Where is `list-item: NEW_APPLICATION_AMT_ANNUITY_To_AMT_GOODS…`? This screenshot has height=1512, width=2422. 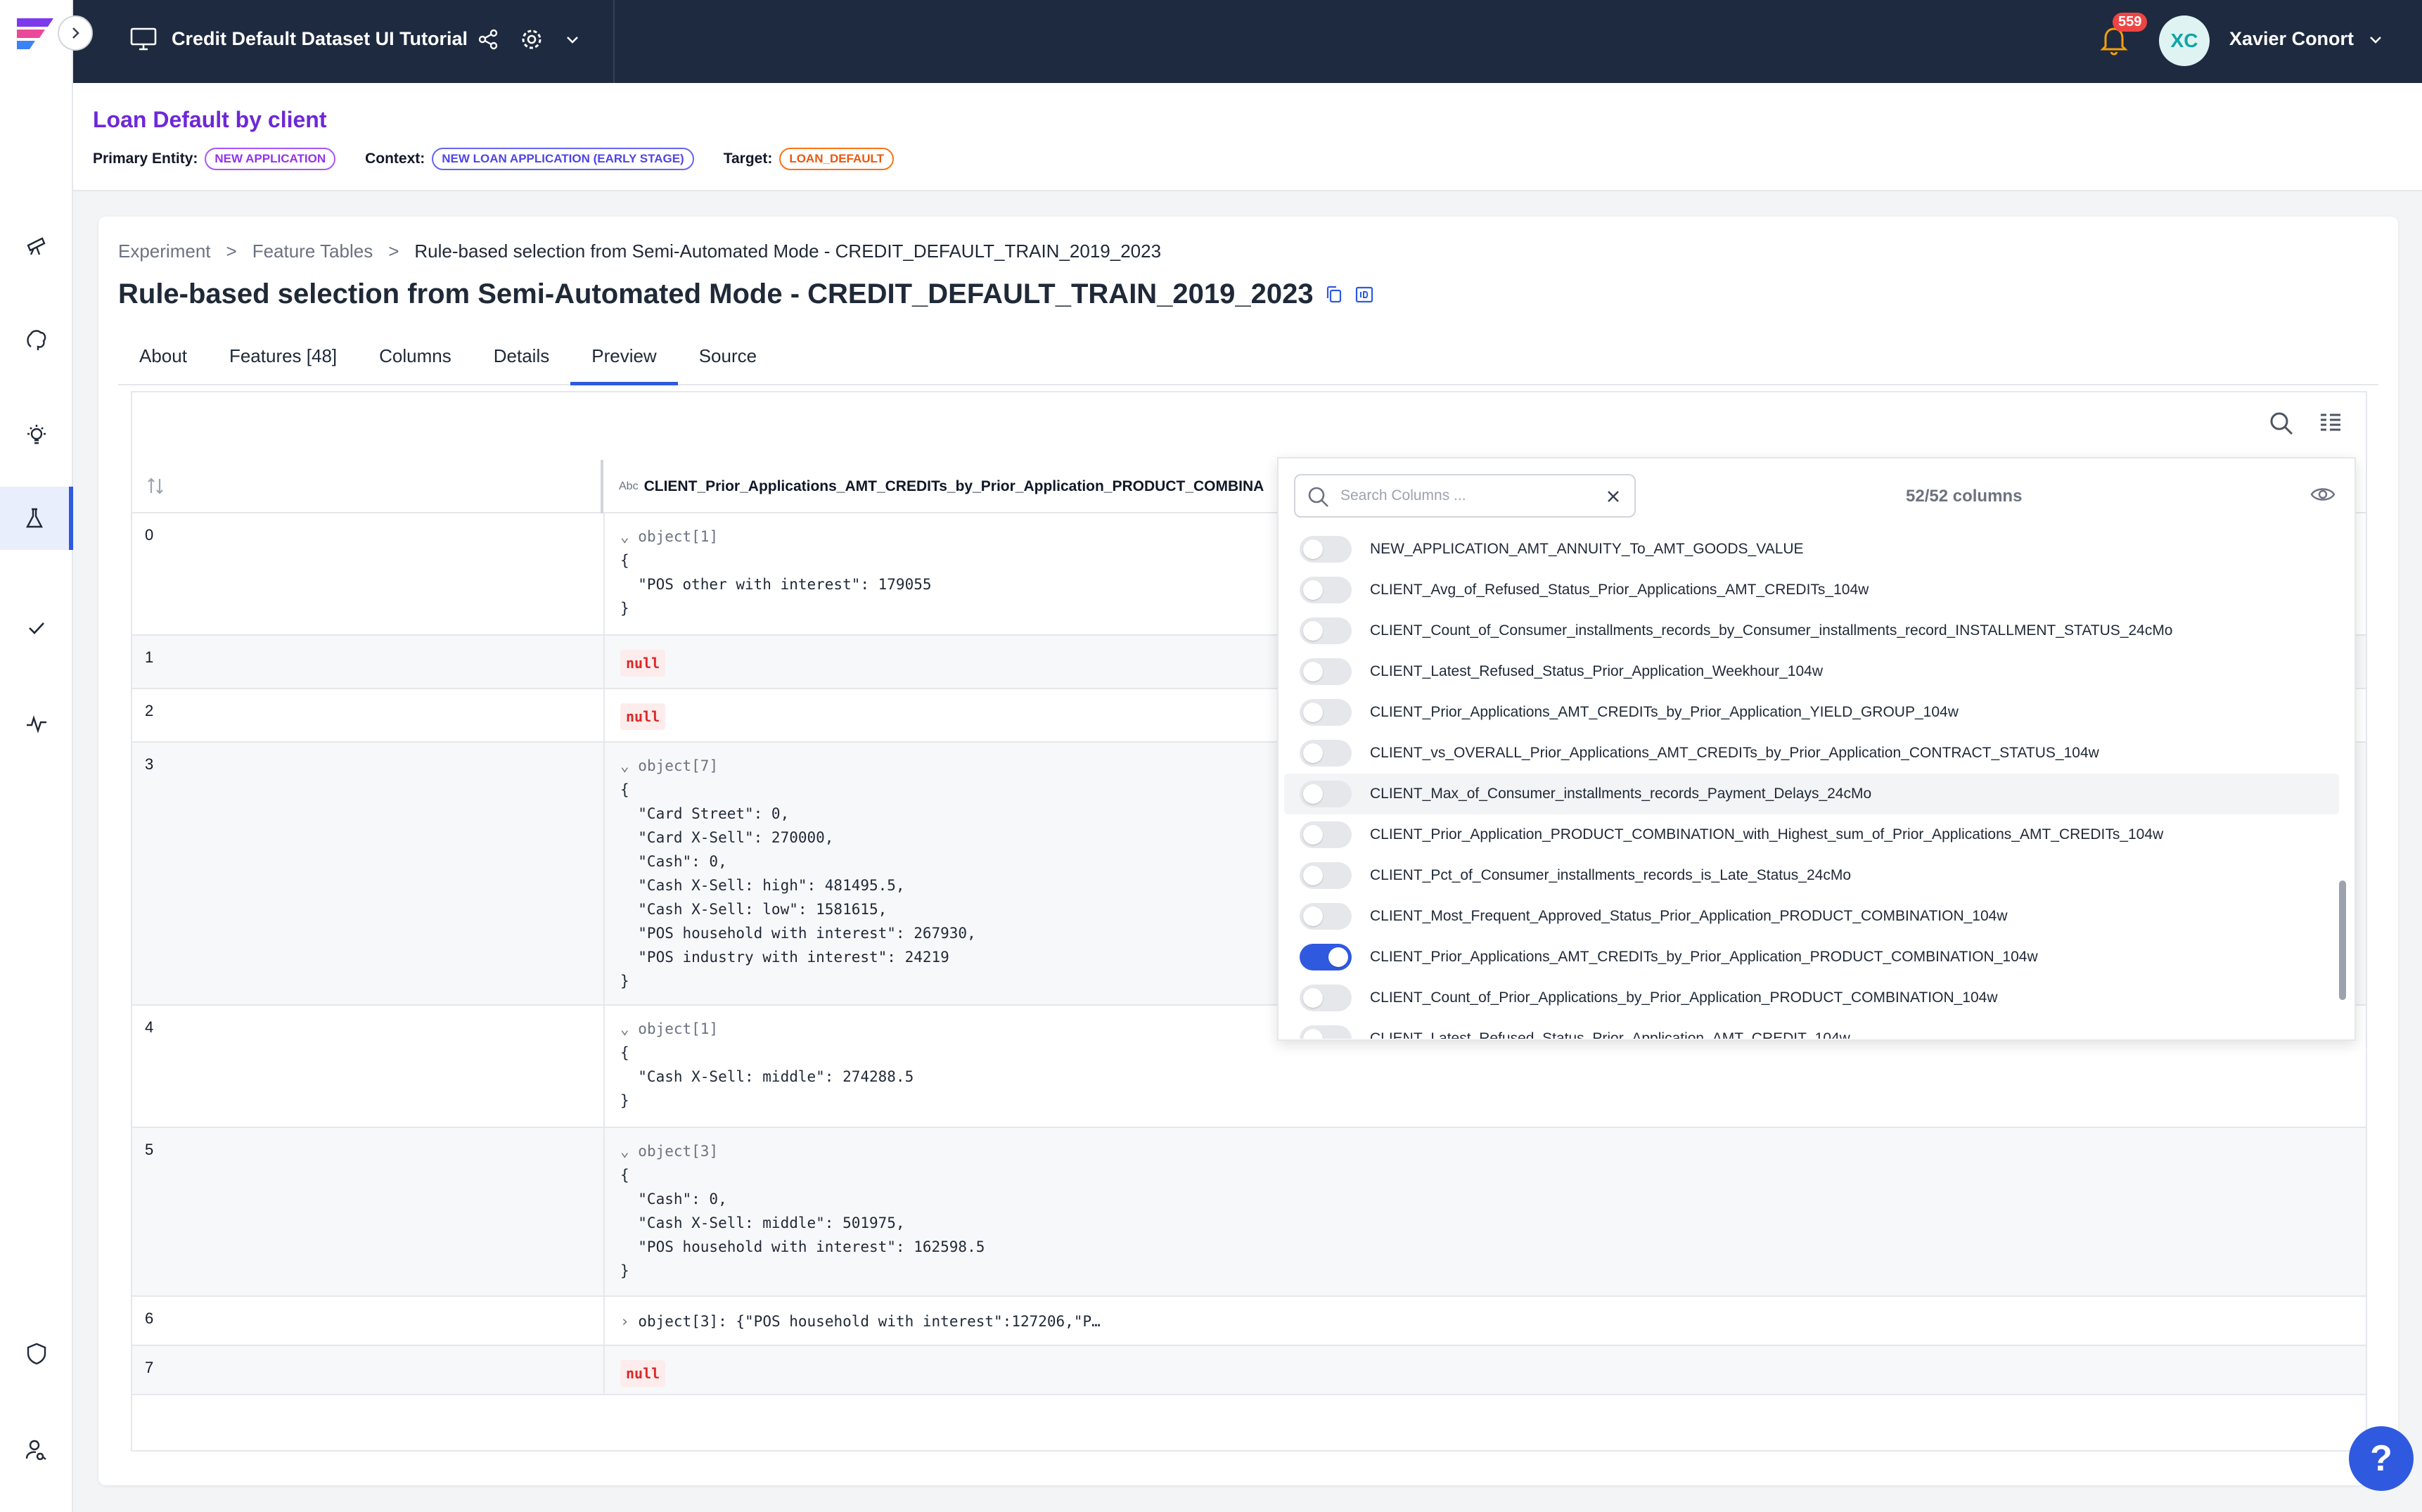 list-item: NEW_APPLICATION_AMT_ANNUITY_To_AMT_GOODS… is located at coordinates (1811, 549).